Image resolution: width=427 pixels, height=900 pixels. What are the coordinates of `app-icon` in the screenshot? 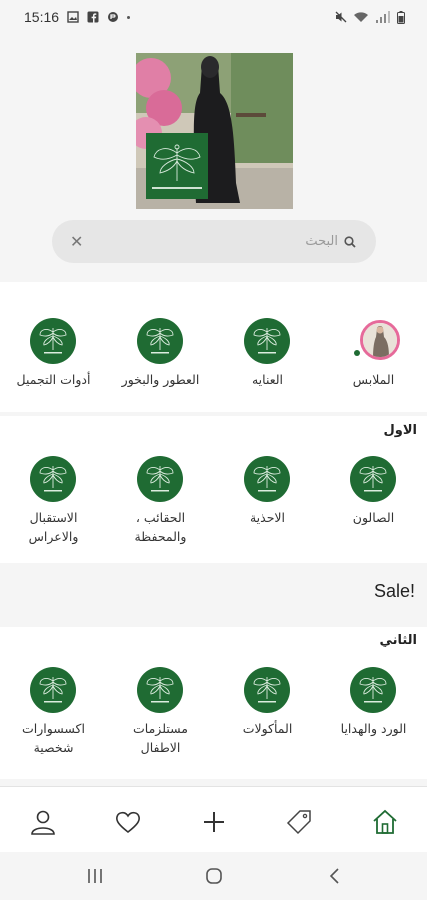 It's located at (113, 17).